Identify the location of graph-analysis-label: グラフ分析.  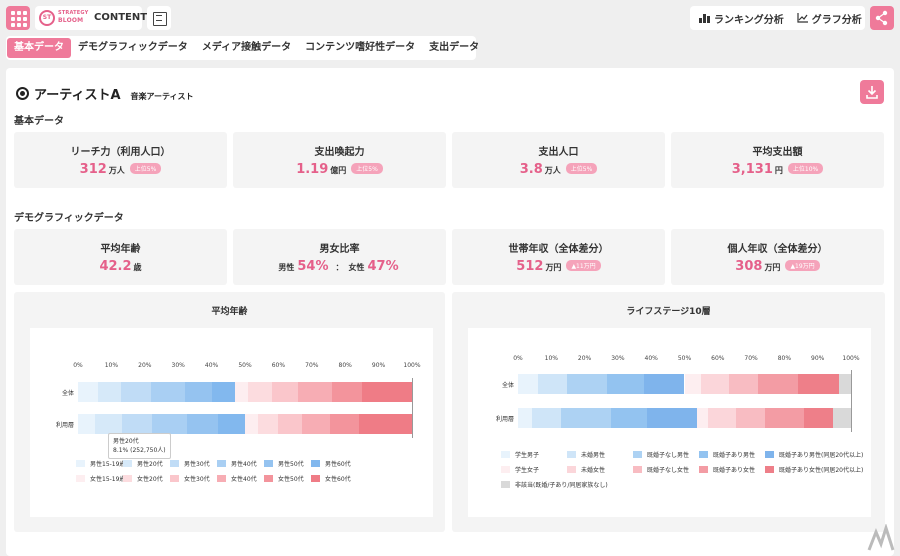
(836, 20).